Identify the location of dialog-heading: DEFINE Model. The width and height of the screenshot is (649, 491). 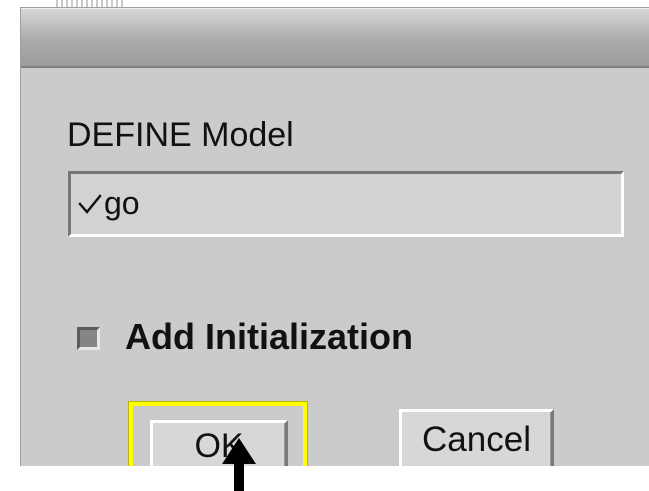
(180, 135).